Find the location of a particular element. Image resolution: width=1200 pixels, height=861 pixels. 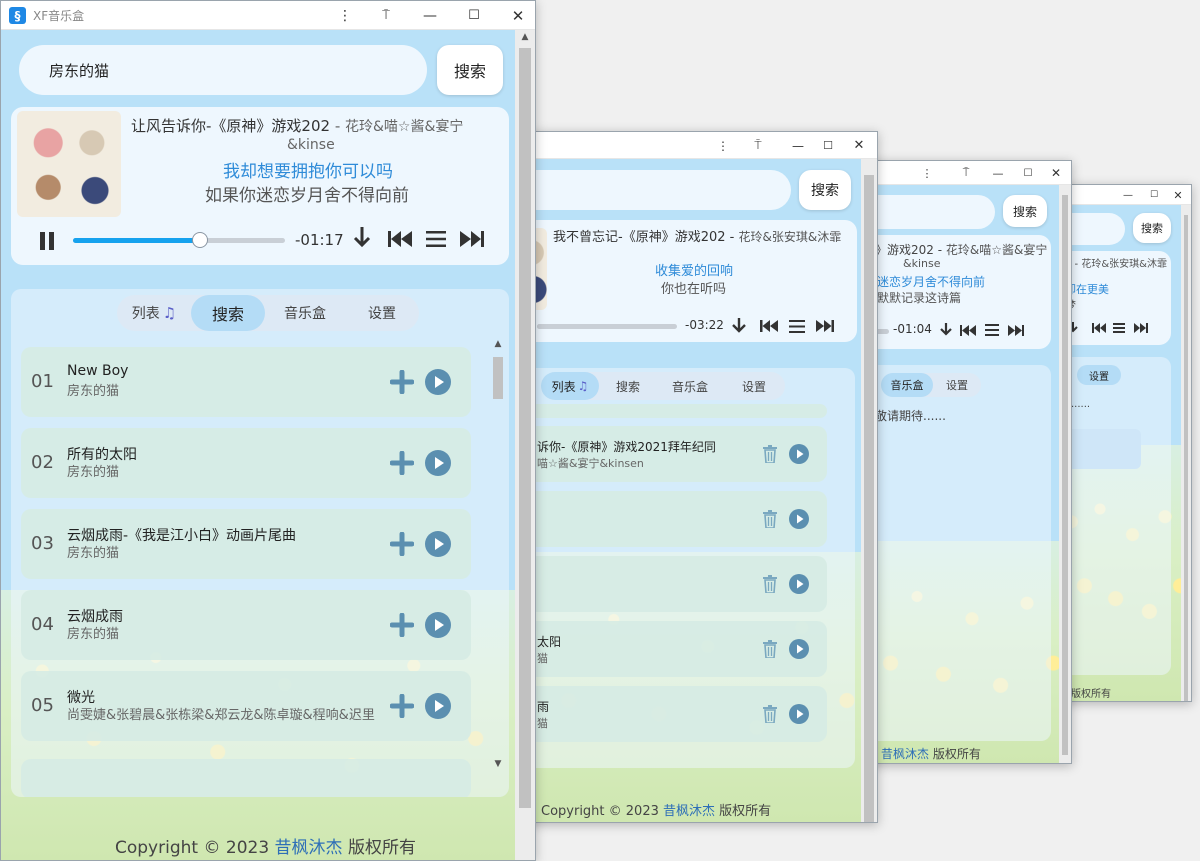

progress-knob is located at coordinates (200, 240).